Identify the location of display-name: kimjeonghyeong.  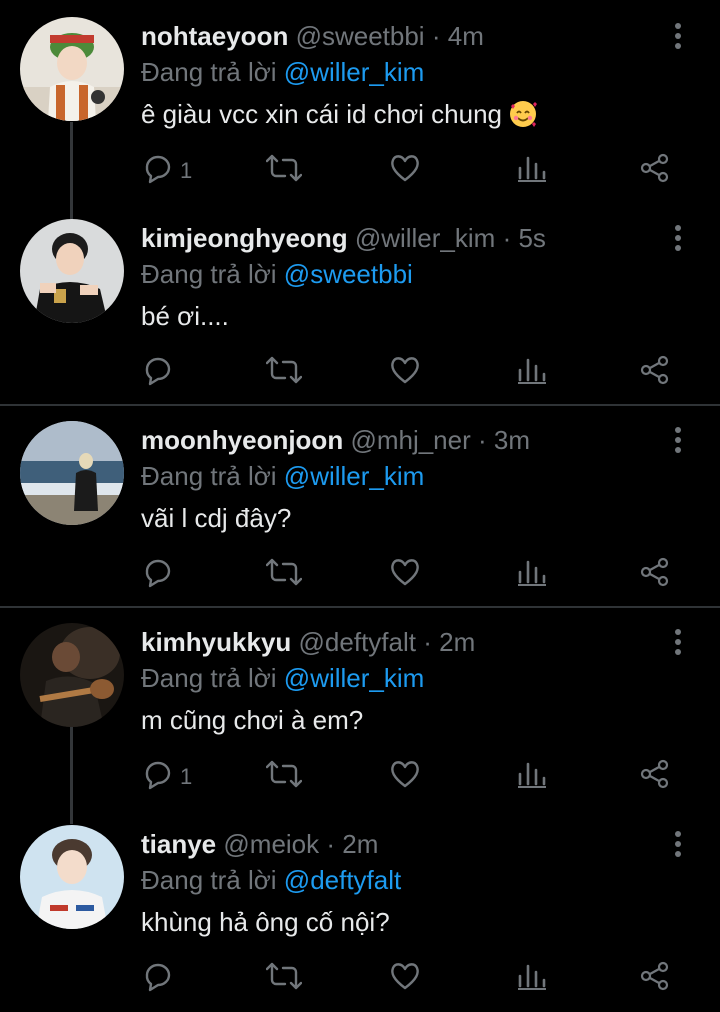
(244, 238).